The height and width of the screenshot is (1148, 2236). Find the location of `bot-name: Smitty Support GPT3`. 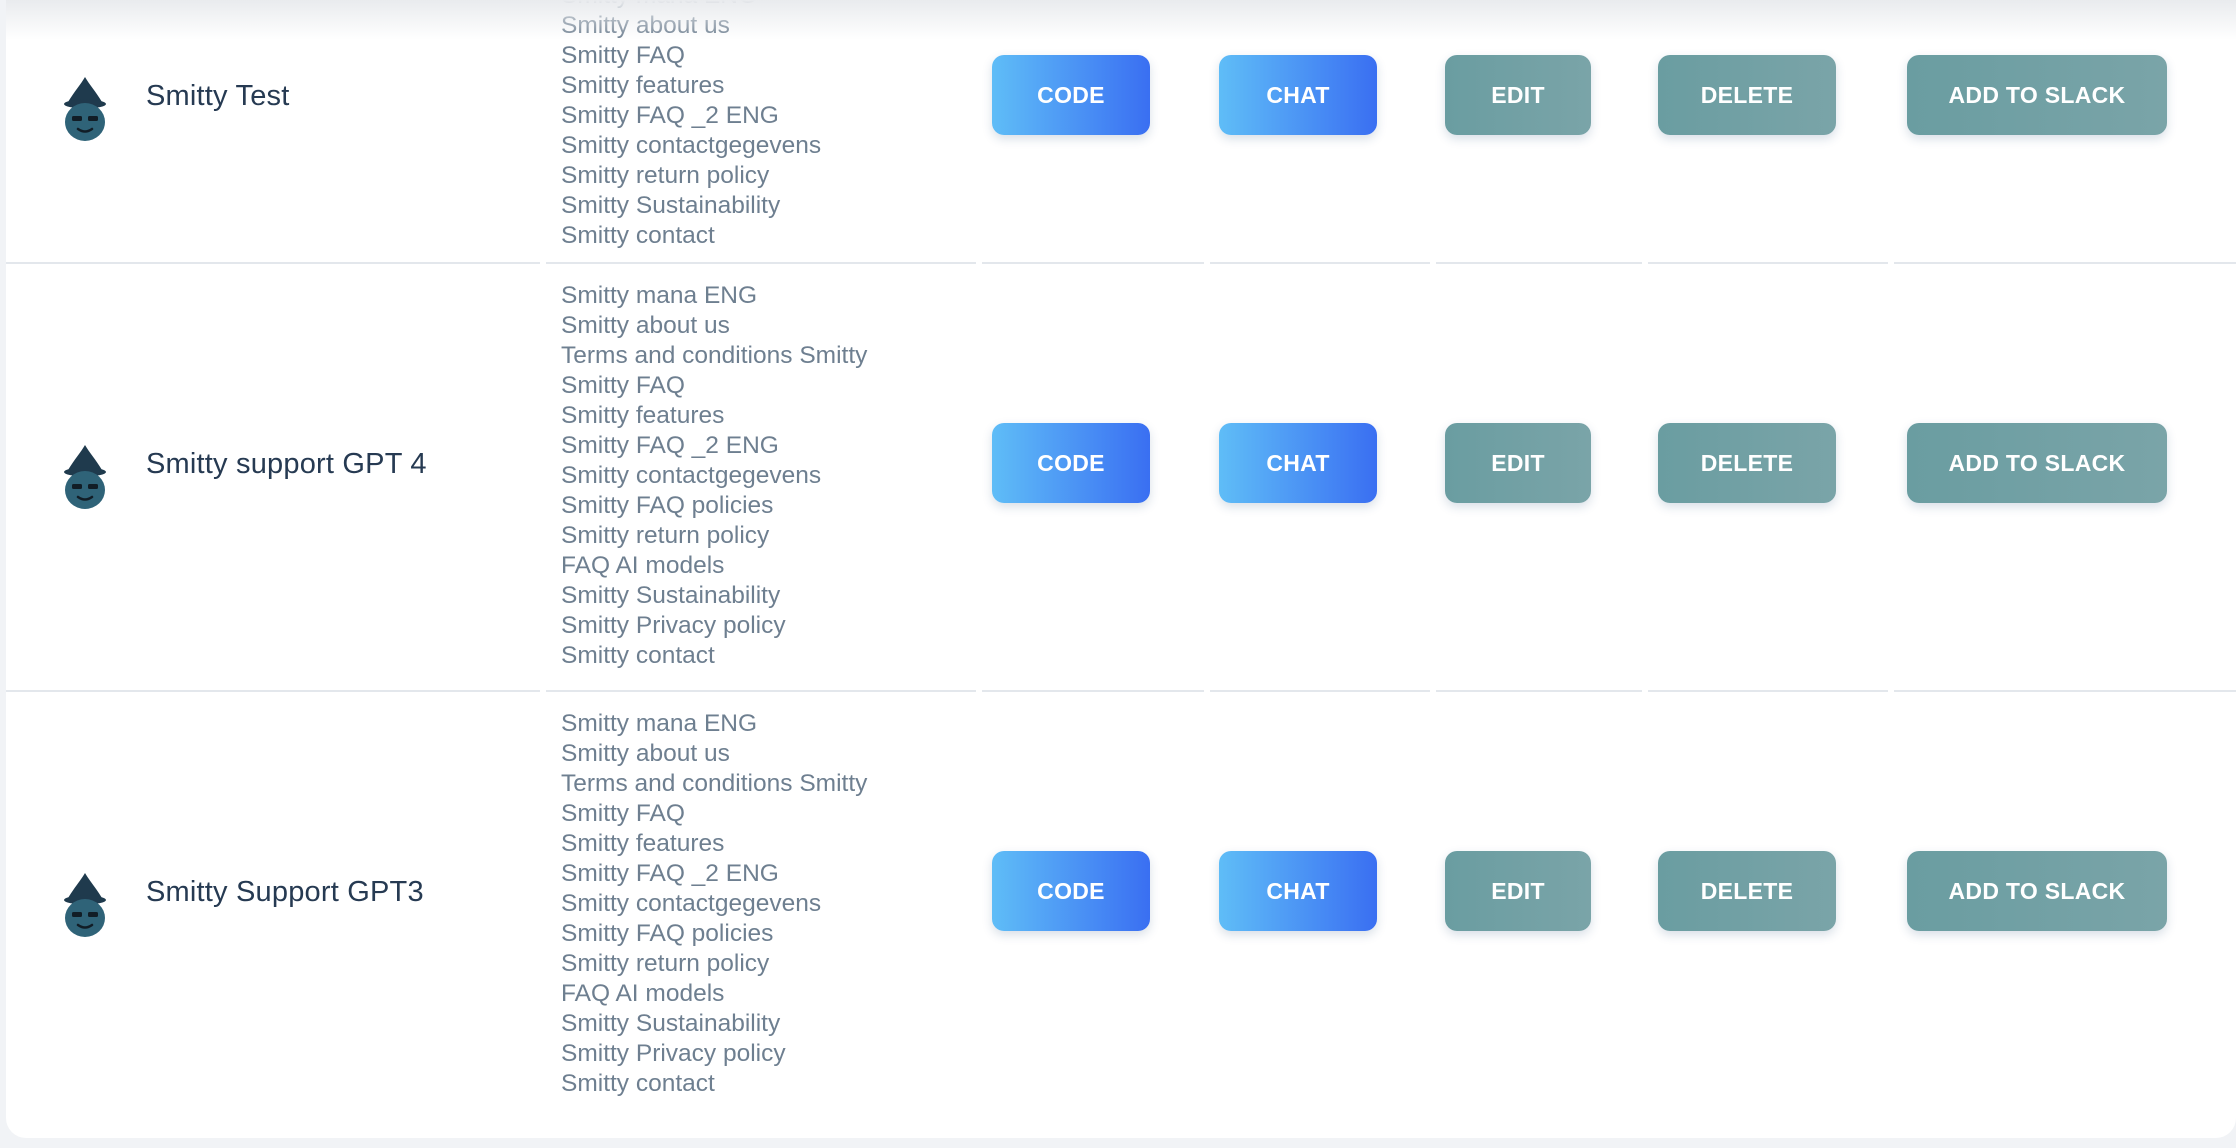

bot-name: Smitty Support GPT3 is located at coordinates (285, 892).